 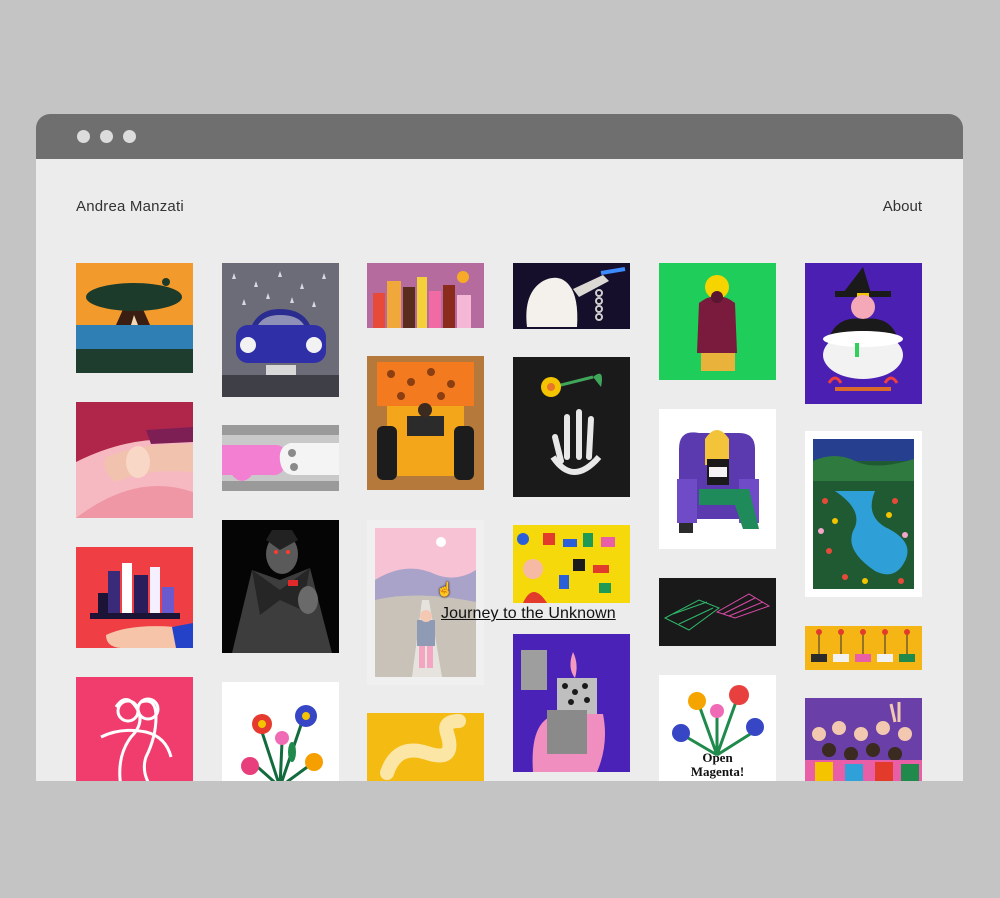 I want to click on fist-bump-illustration, so click(x=280, y=458).